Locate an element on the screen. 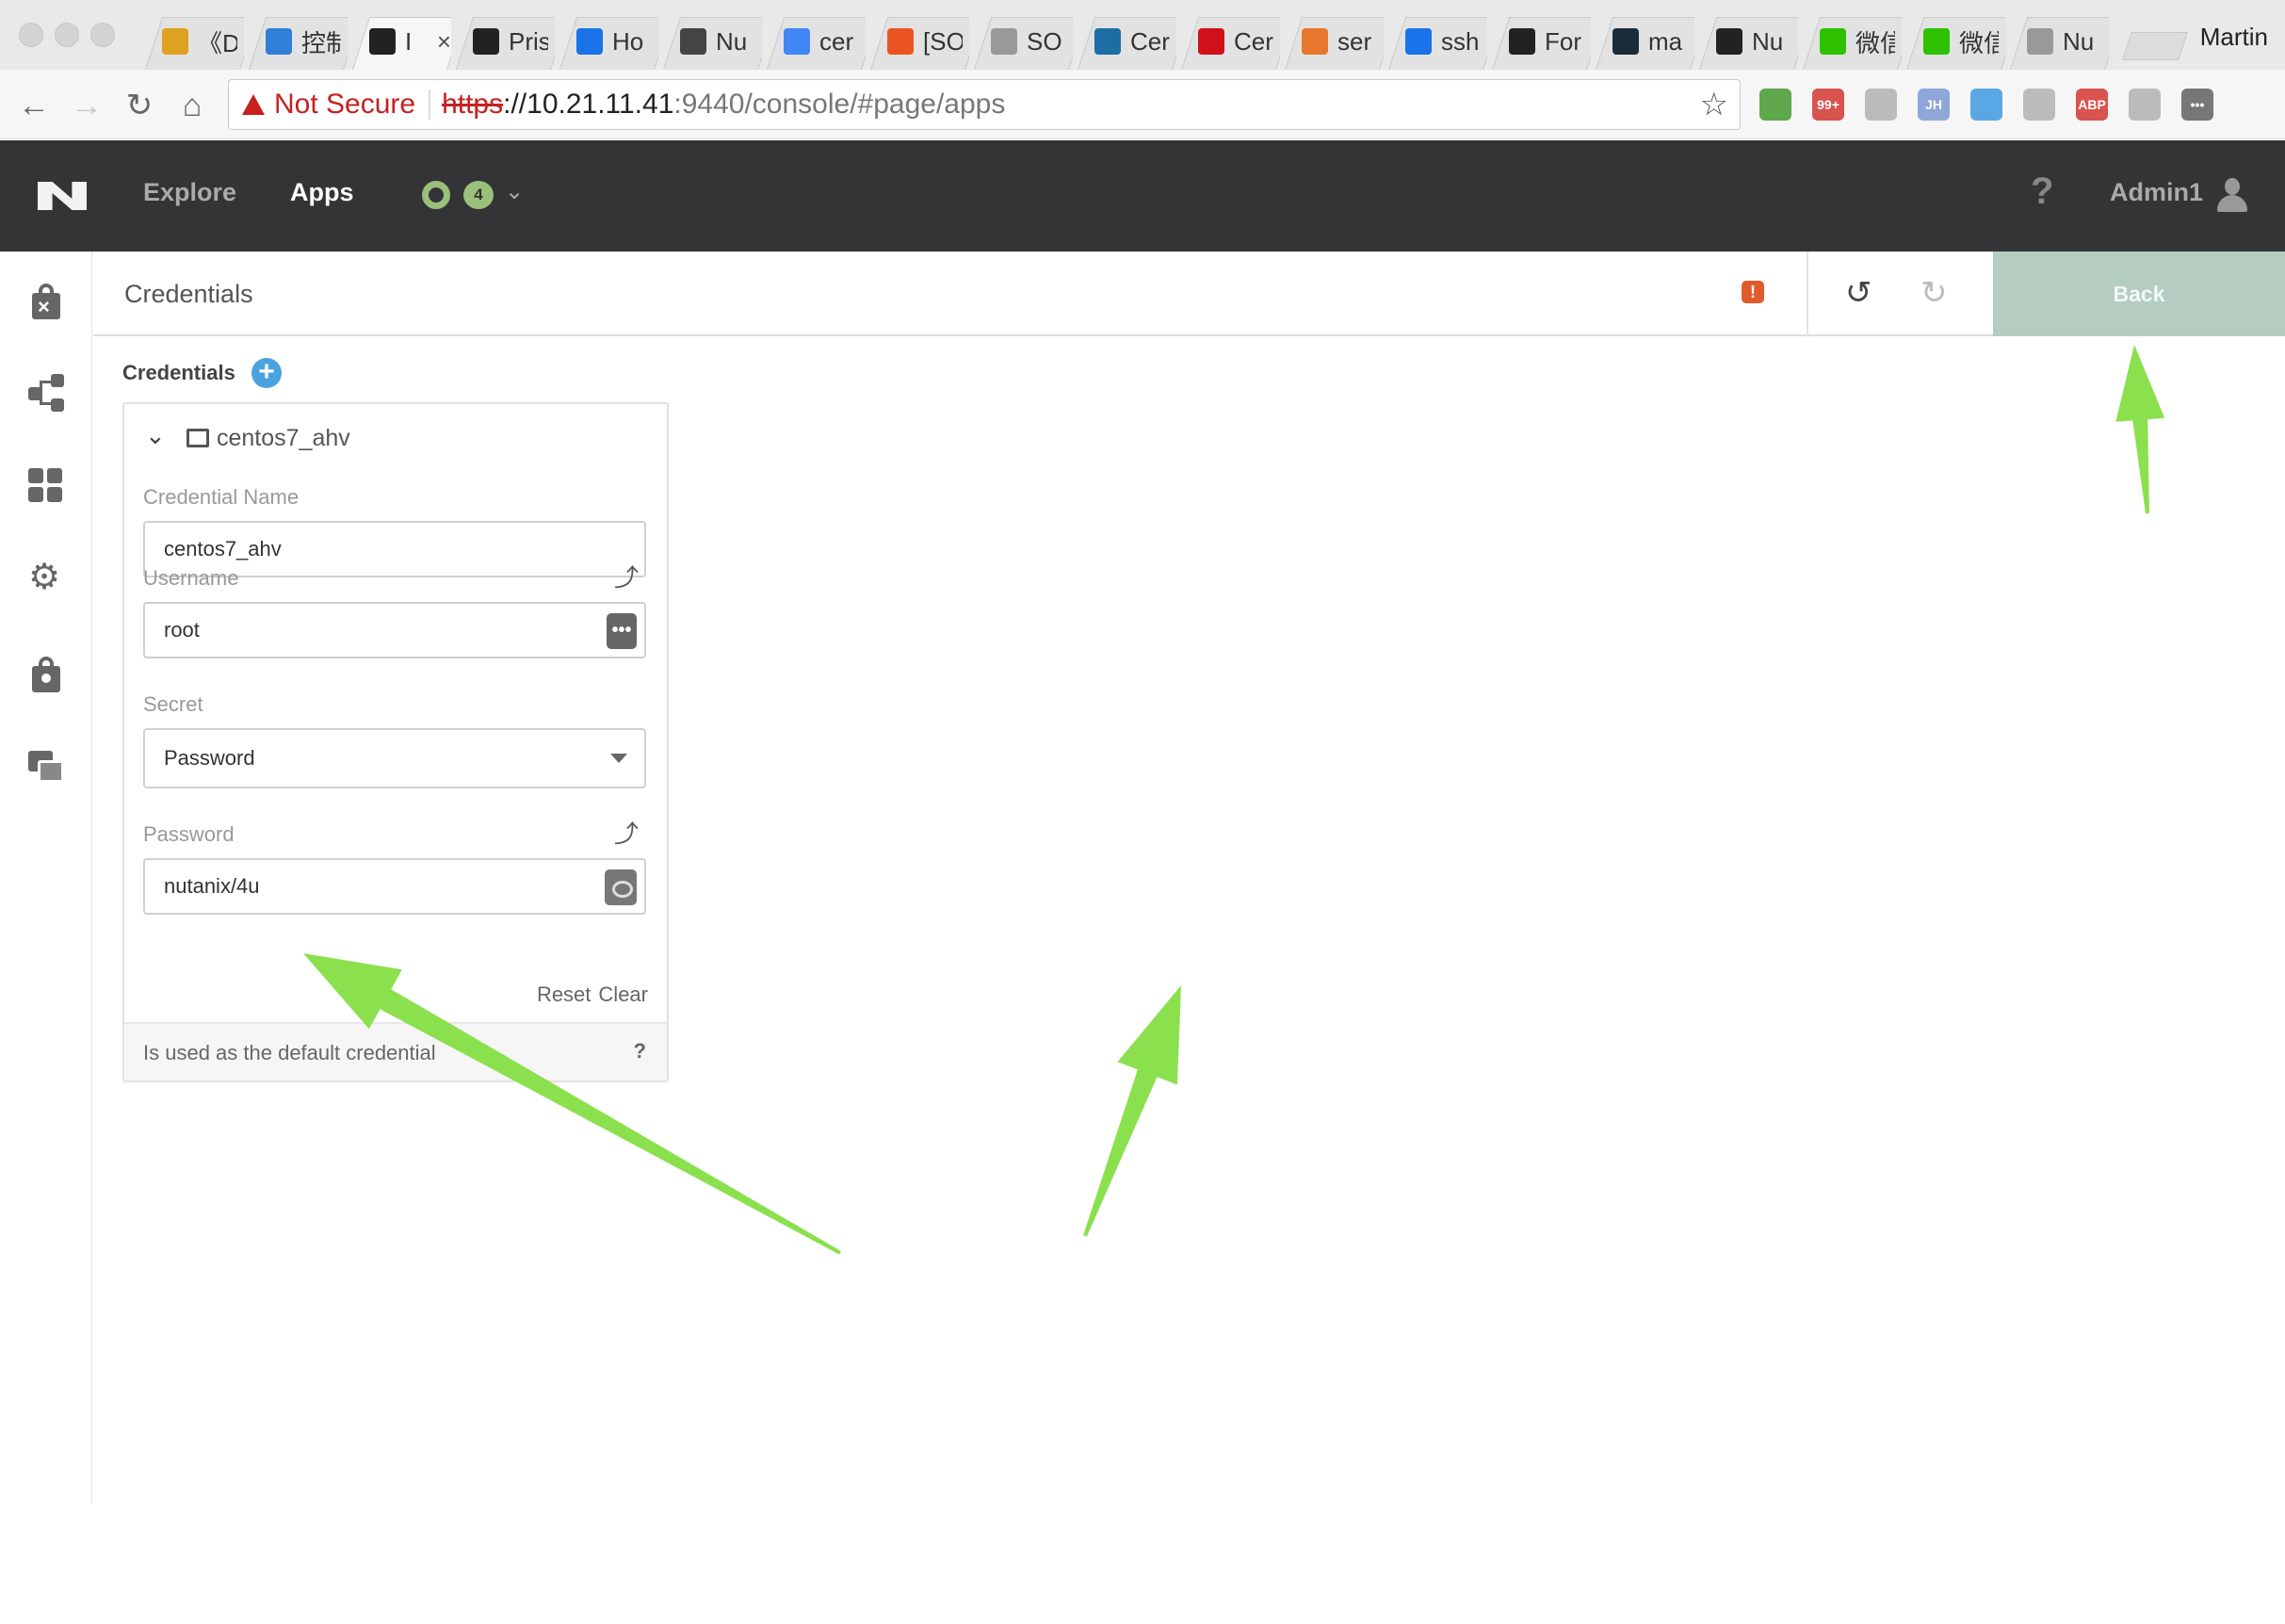  default-credential-row: Is used as the default credential ? is located at coordinates (395, 1051).